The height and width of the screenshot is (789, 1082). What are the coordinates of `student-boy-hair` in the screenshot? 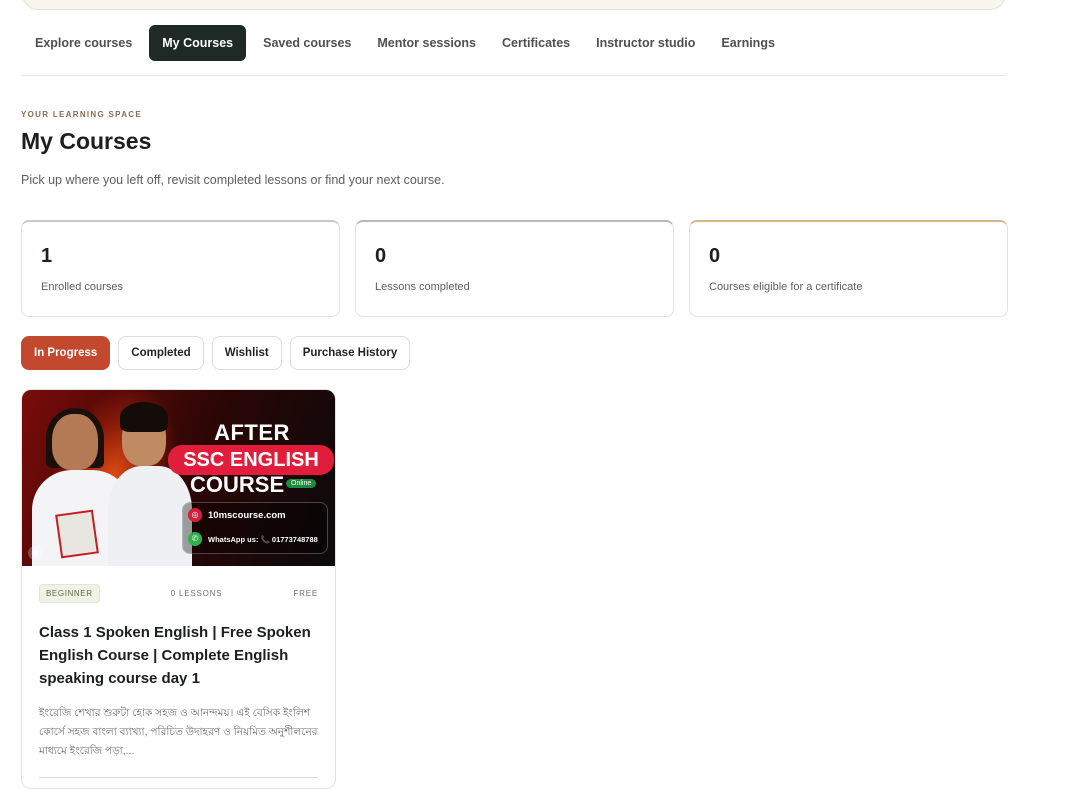 It's located at (144, 417).